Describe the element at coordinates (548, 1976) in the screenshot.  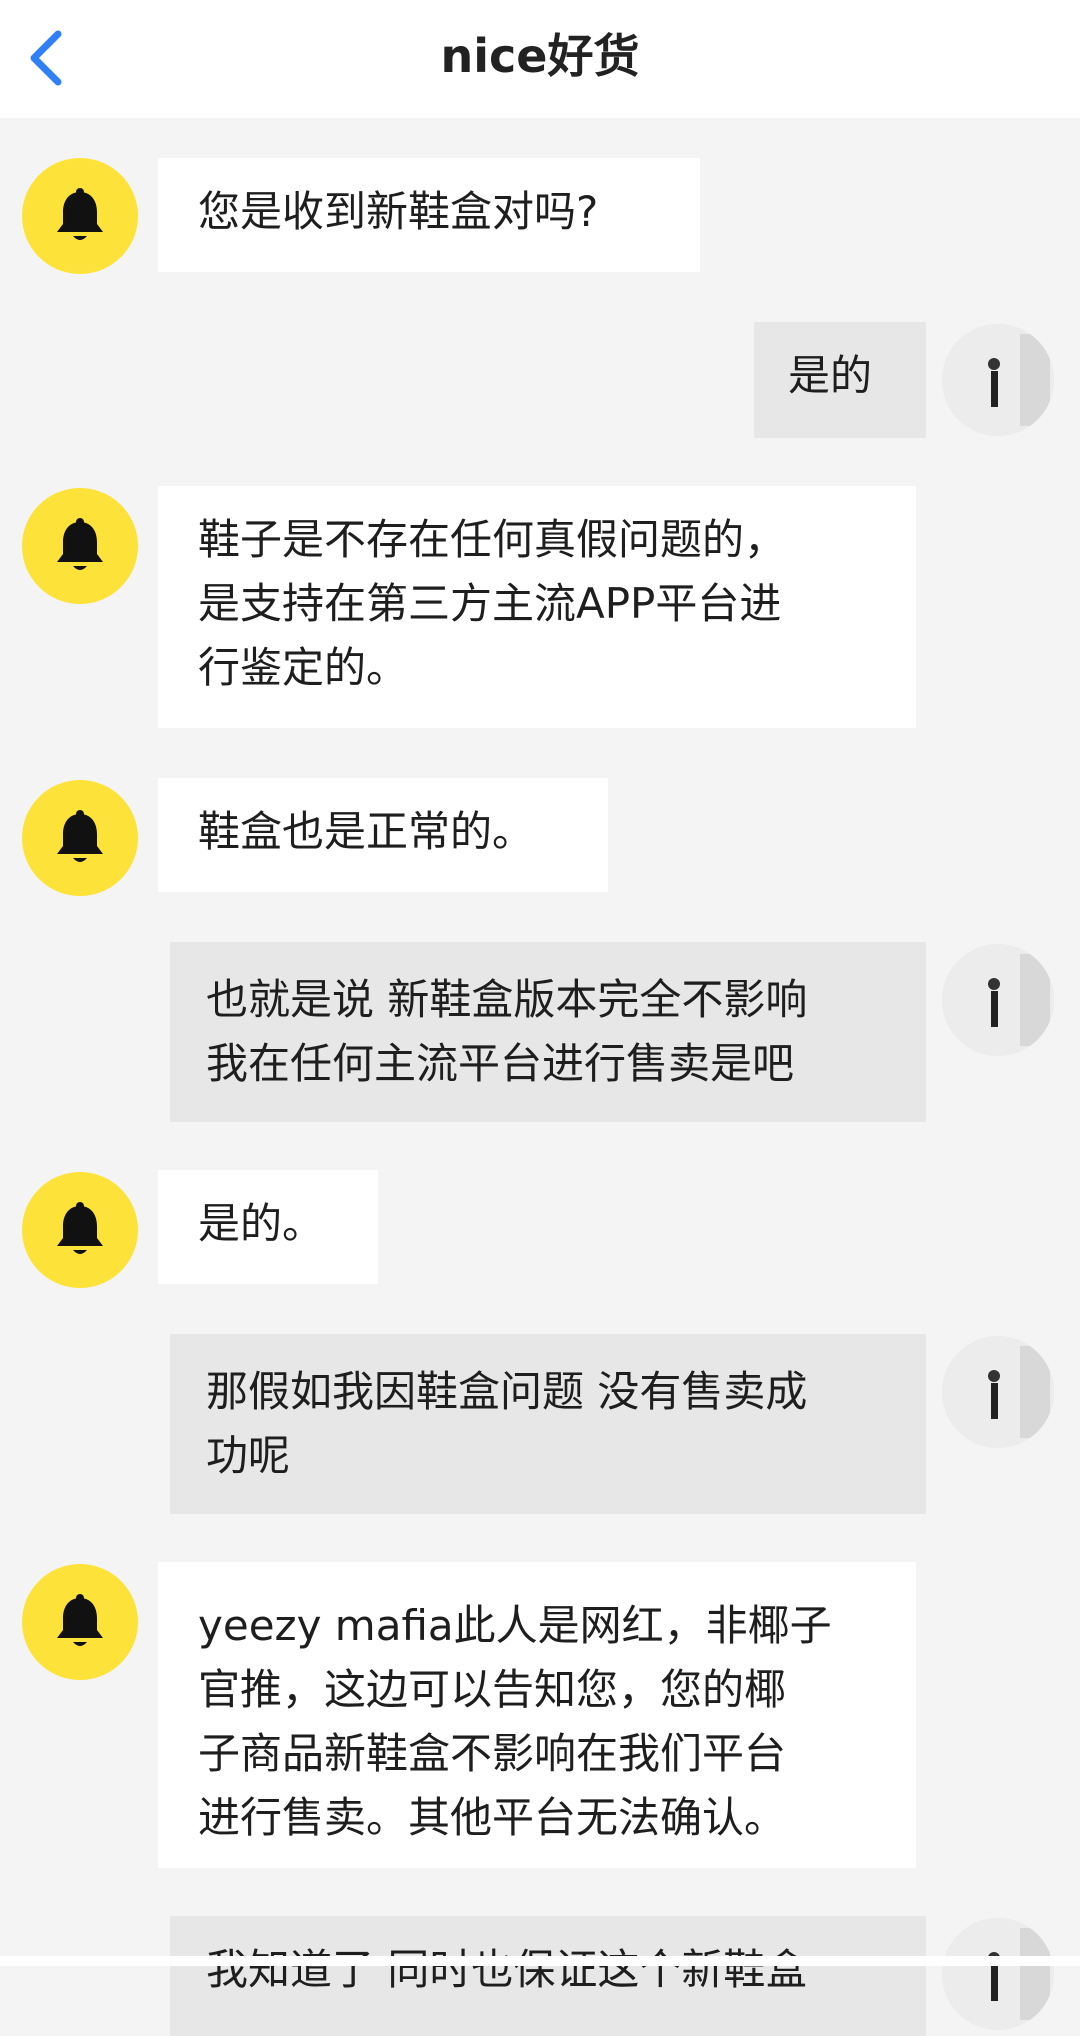
I see `user-message-bubble: 我知道了 同时也保证这个新鞋盒` at that location.